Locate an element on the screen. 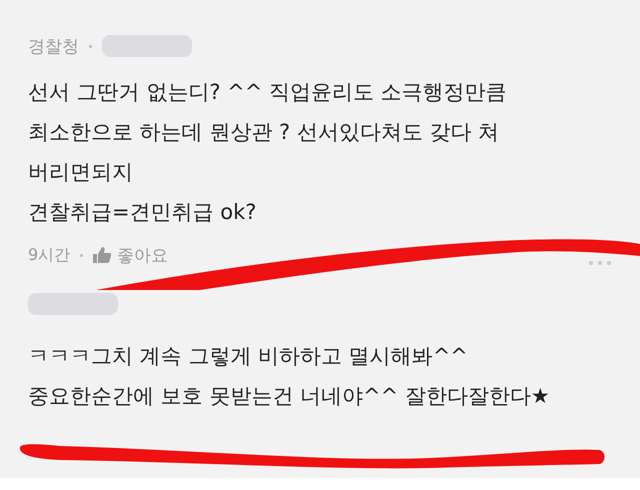 The width and height of the screenshot is (640, 490). comment-text: 견찰취급=견민취급 ok? is located at coordinates (143, 212).